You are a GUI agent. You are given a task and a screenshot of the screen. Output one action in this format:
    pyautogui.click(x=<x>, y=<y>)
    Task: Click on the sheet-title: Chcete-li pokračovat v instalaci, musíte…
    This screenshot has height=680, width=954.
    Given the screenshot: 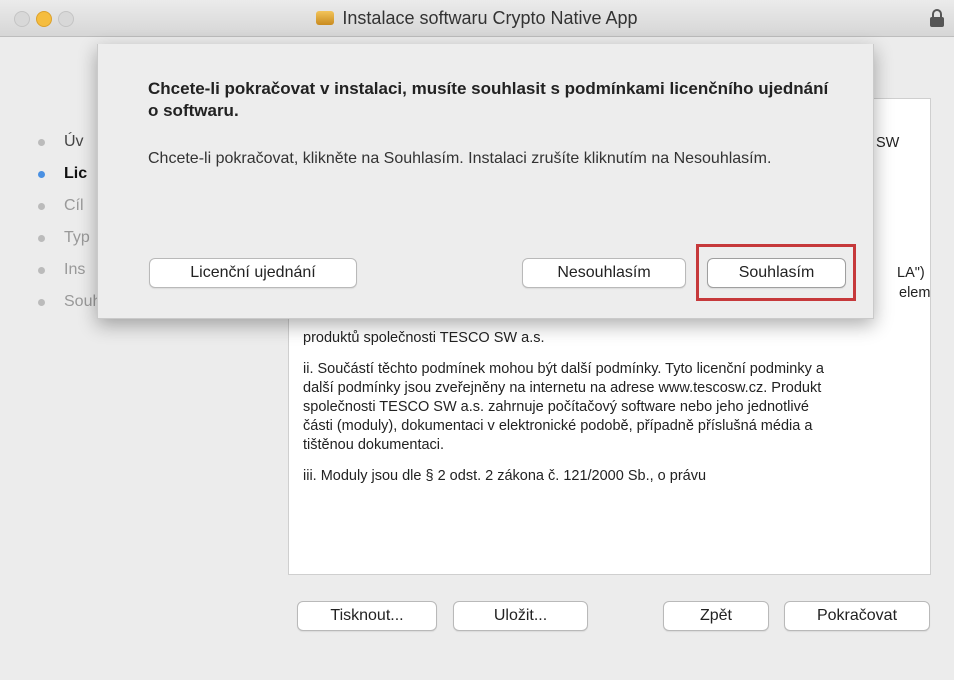 What is the action you would take?
    pyautogui.click(x=488, y=99)
    